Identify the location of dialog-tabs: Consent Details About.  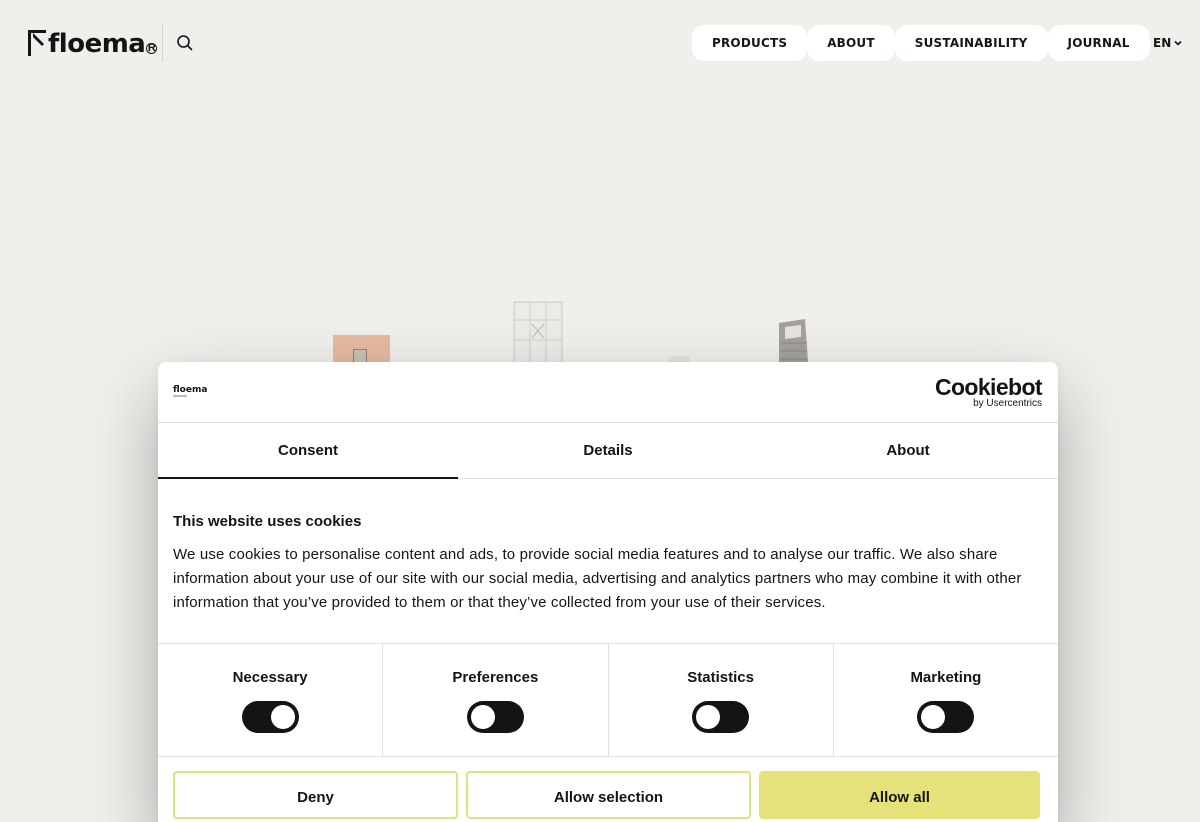
(608, 451).